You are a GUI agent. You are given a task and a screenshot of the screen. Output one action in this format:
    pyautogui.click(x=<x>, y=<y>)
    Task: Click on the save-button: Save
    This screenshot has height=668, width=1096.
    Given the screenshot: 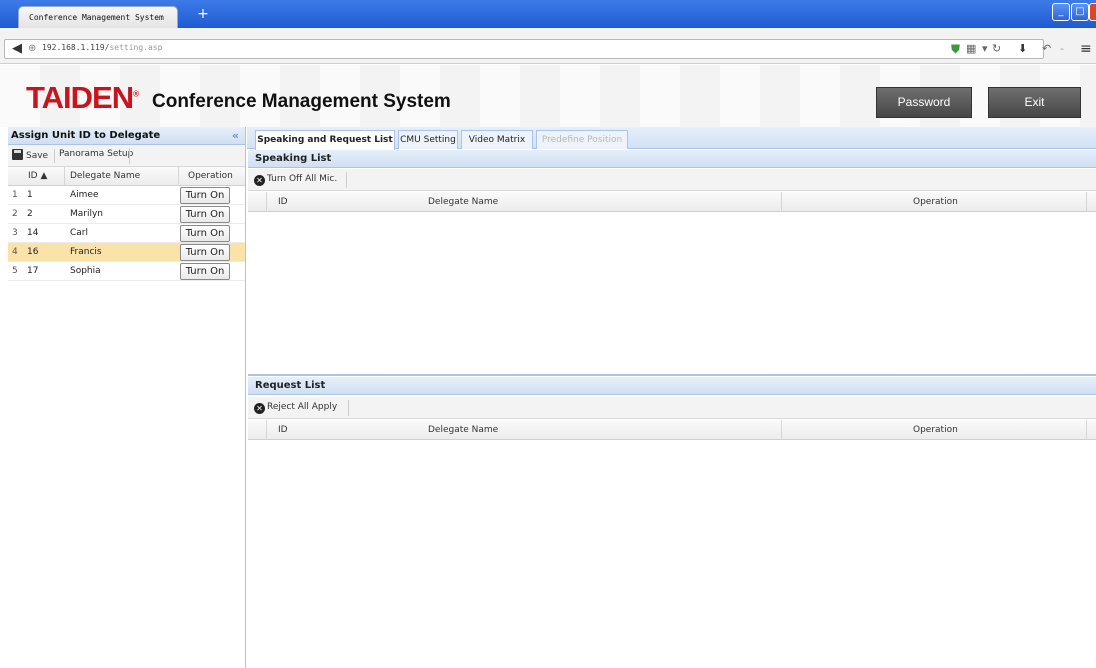 What is the action you would take?
    pyautogui.click(x=30, y=155)
    